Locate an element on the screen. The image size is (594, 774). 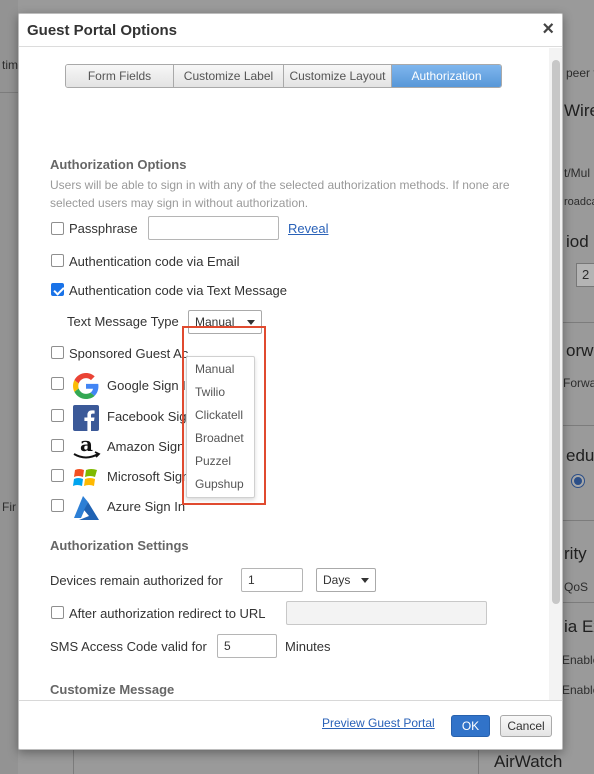
amazon-checkbox is located at coordinates (57, 445).